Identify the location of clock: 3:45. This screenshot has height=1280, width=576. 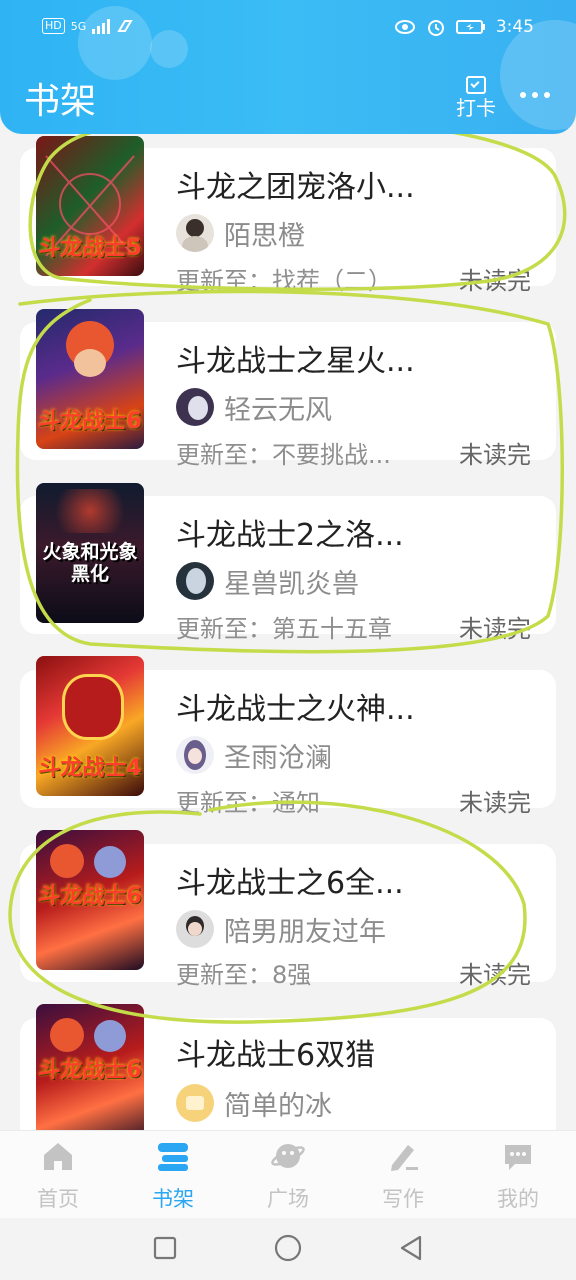
(514, 27).